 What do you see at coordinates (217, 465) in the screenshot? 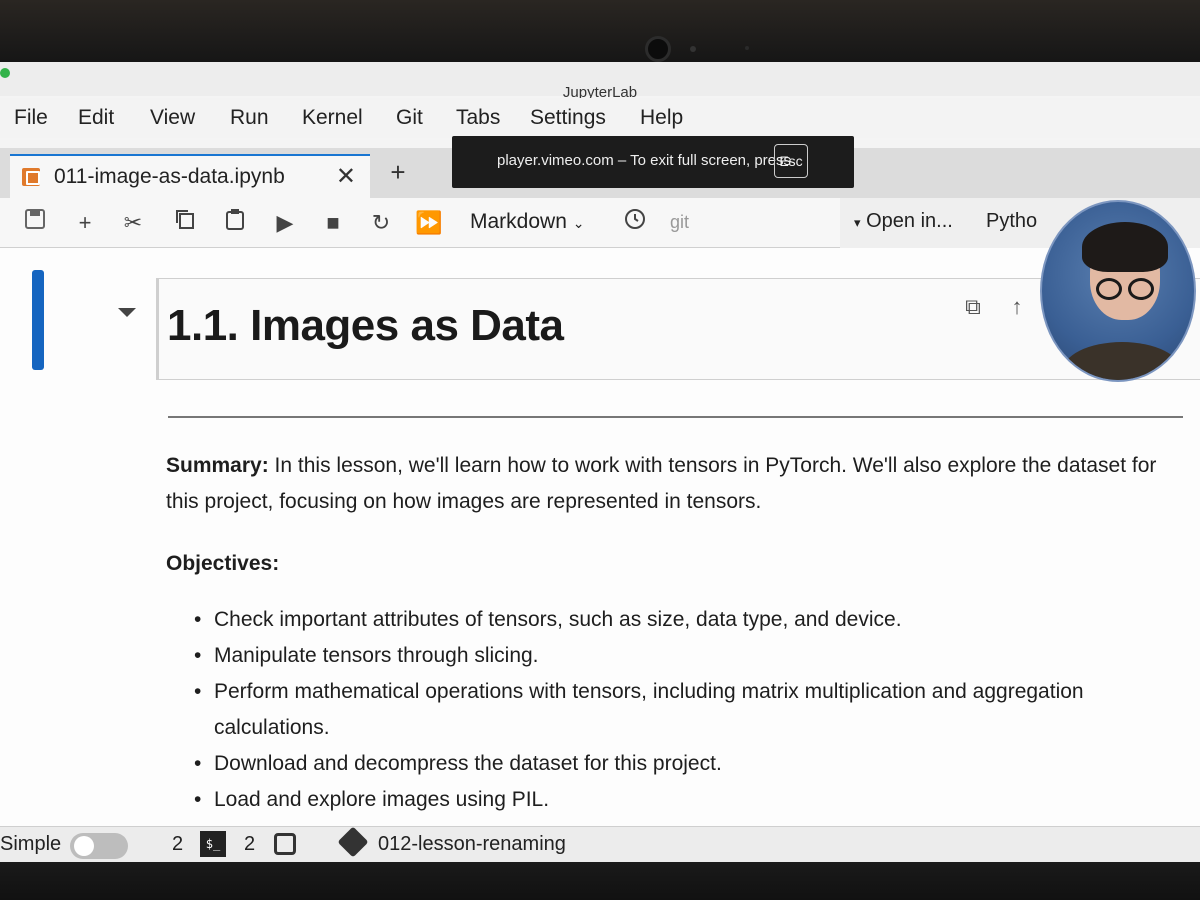
I see `summary-label: Summary:` at bounding box center [217, 465].